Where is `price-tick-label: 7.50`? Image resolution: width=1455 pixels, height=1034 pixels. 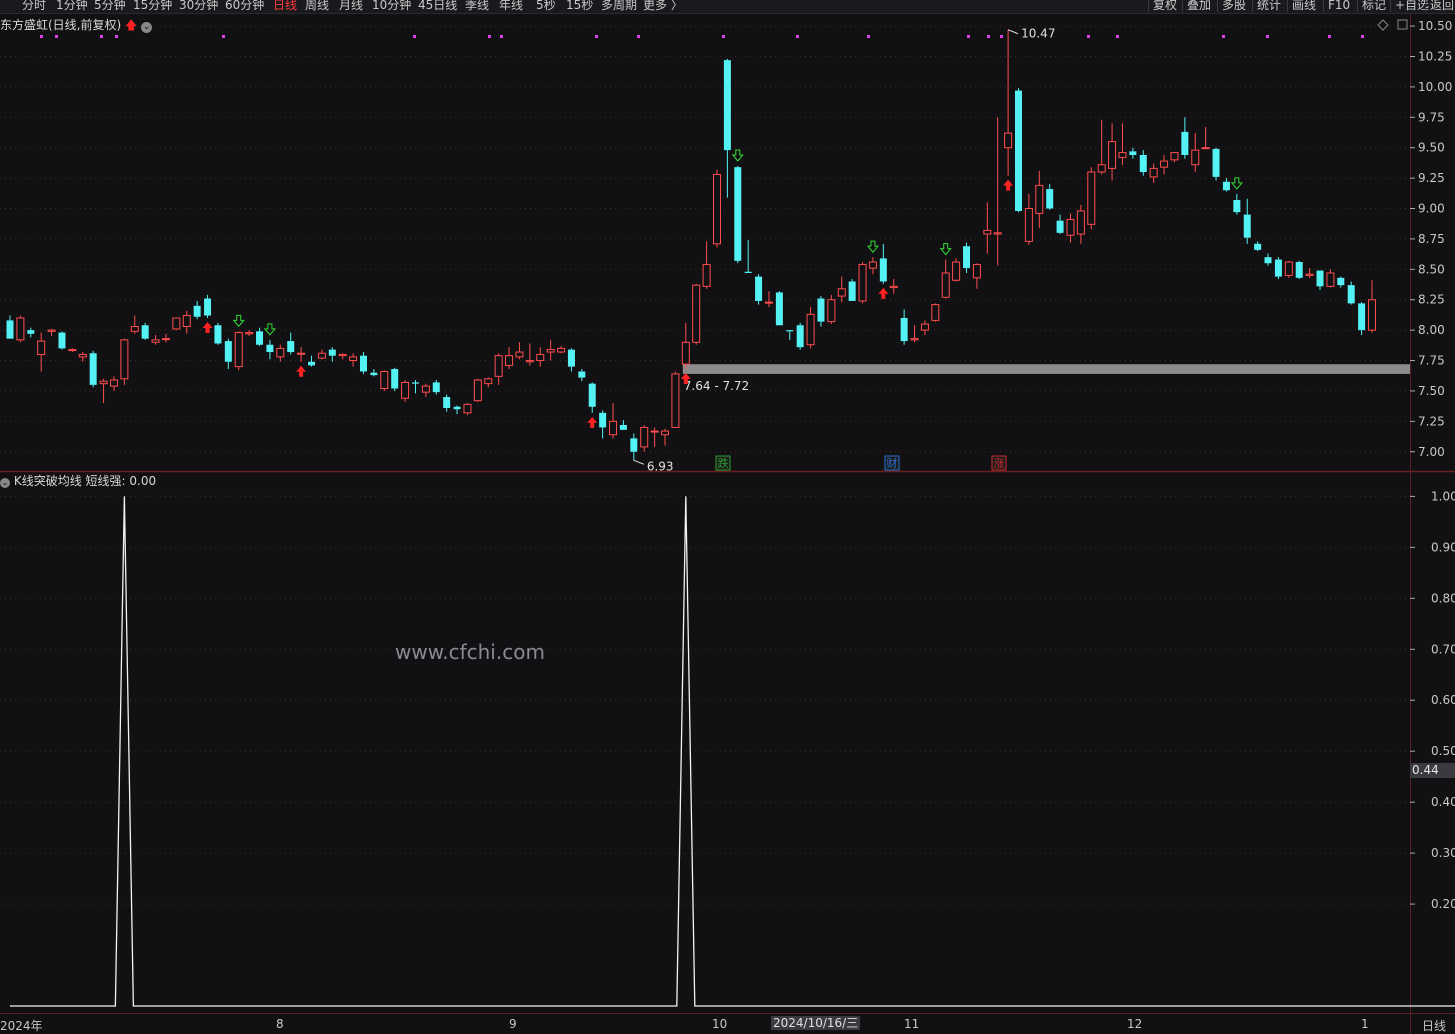
price-tick-label: 7.50 is located at coordinates (1431, 391).